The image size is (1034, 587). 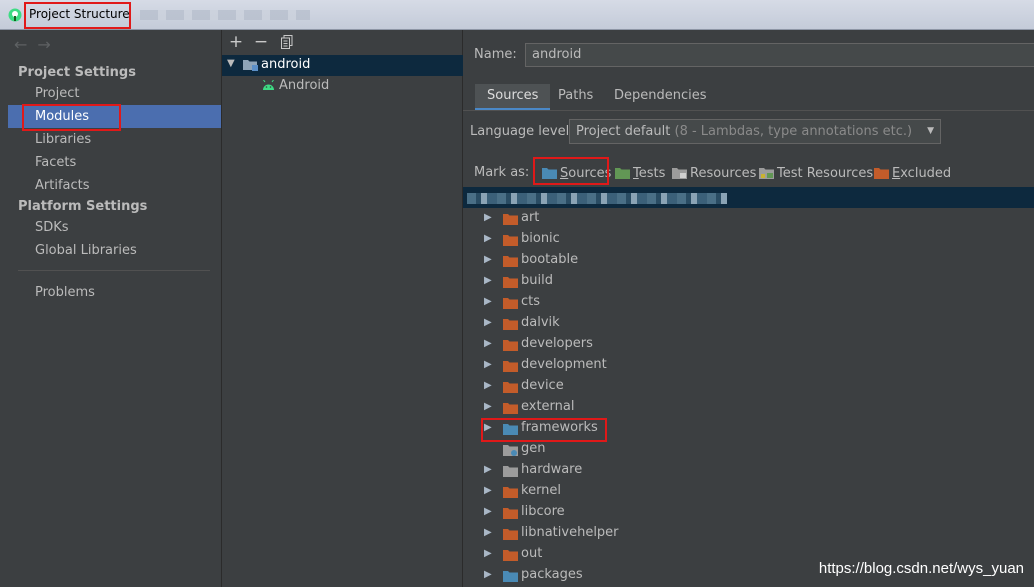 What do you see at coordinates (231, 63) in the screenshot?
I see `collapse-triangle-icon: ▼` at bounding box center [231, 63].